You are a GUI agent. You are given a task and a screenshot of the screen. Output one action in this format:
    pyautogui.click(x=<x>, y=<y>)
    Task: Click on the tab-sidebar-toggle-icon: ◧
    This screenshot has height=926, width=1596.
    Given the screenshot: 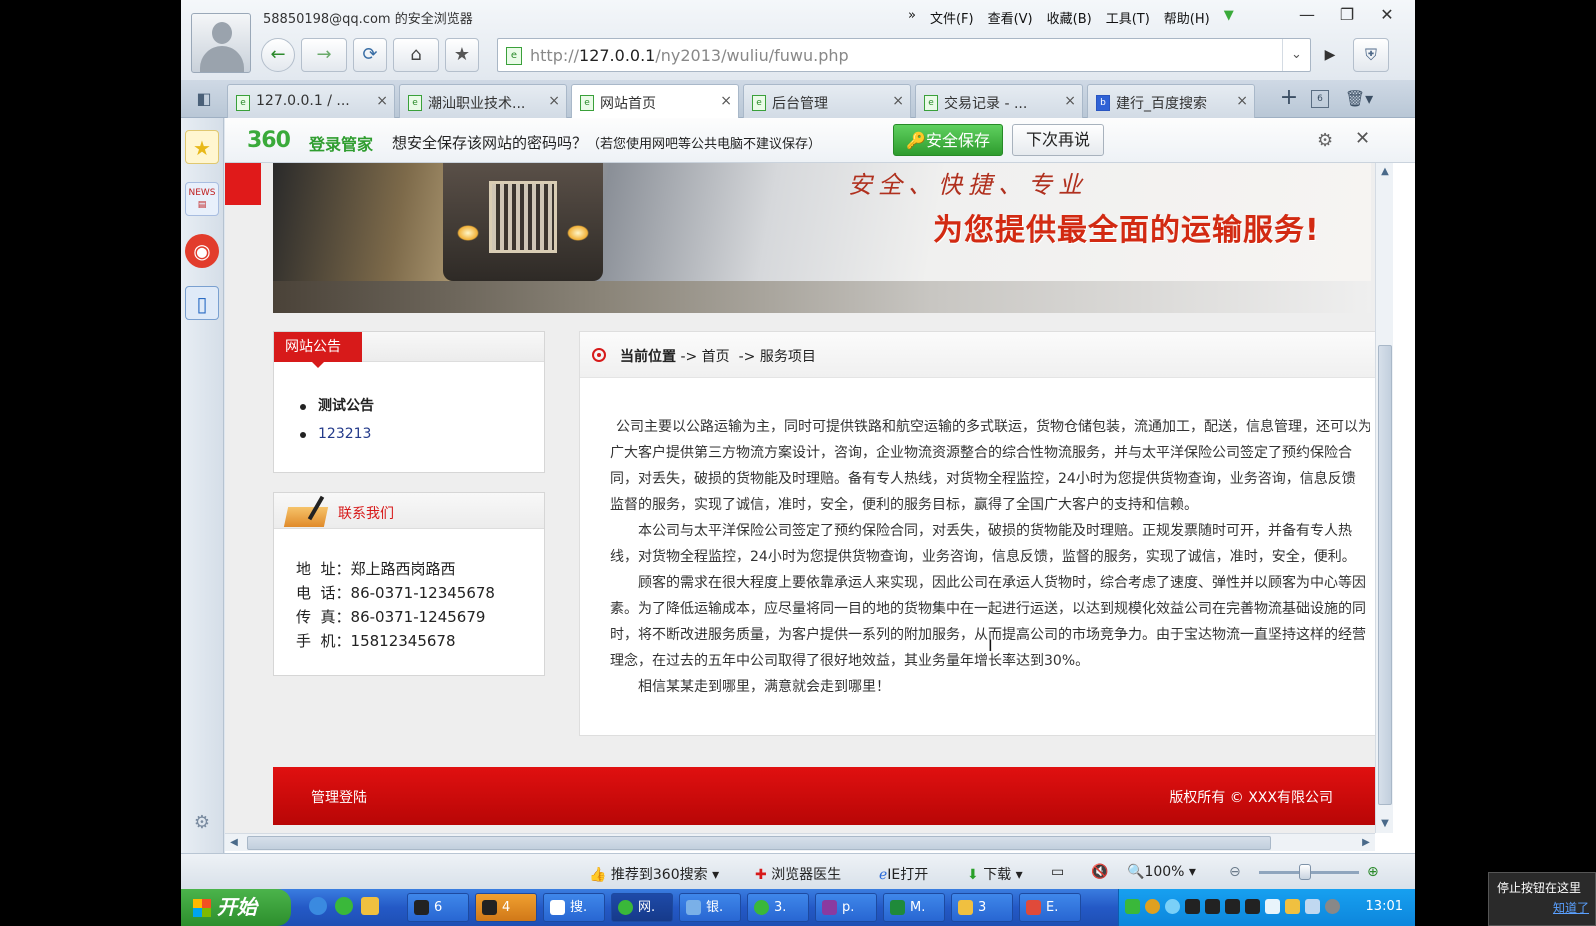 What is the action you would take?
    pyautogui.click(x=204, y=99)
    